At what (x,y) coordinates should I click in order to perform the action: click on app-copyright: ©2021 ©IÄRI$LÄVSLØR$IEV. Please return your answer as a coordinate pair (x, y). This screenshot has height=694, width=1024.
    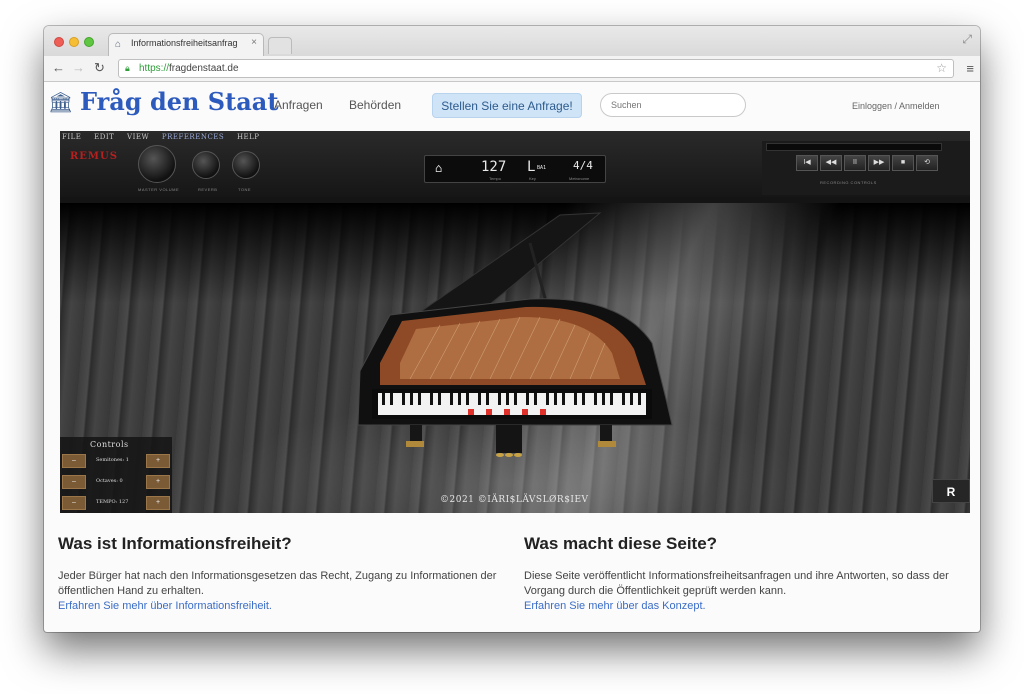
    Looking at the image, I should click on (514, 500).